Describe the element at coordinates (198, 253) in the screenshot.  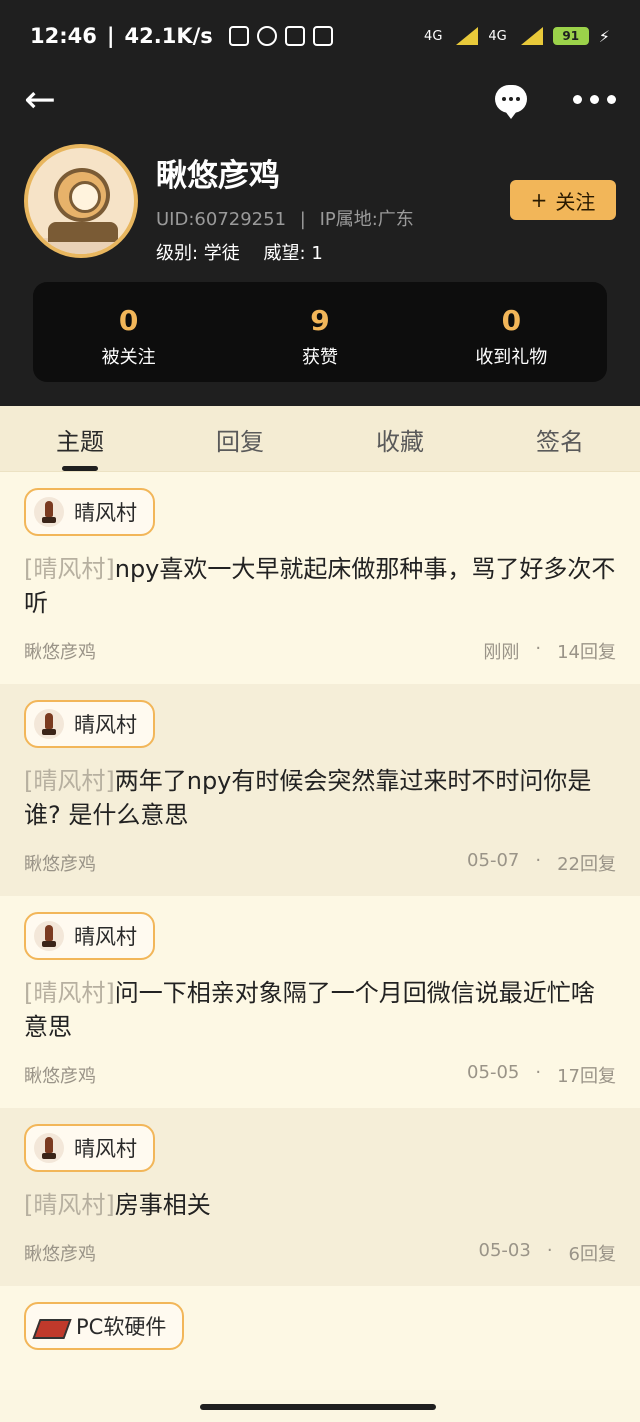
I see `level: 级别: 学徒` at that location.